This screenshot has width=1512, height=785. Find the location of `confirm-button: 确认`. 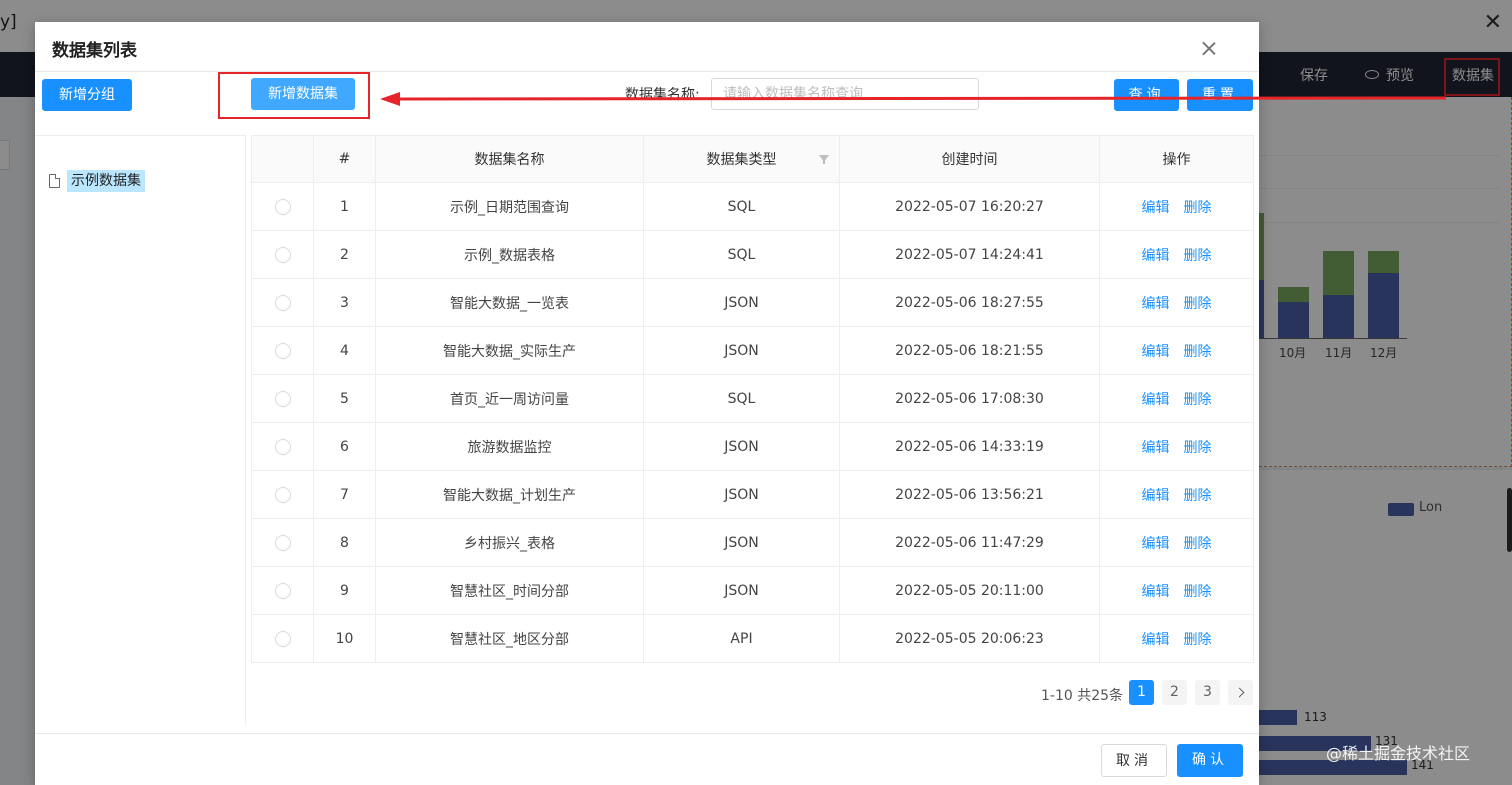

confirm-button: 确认 is located at coordinates (1210, 760).